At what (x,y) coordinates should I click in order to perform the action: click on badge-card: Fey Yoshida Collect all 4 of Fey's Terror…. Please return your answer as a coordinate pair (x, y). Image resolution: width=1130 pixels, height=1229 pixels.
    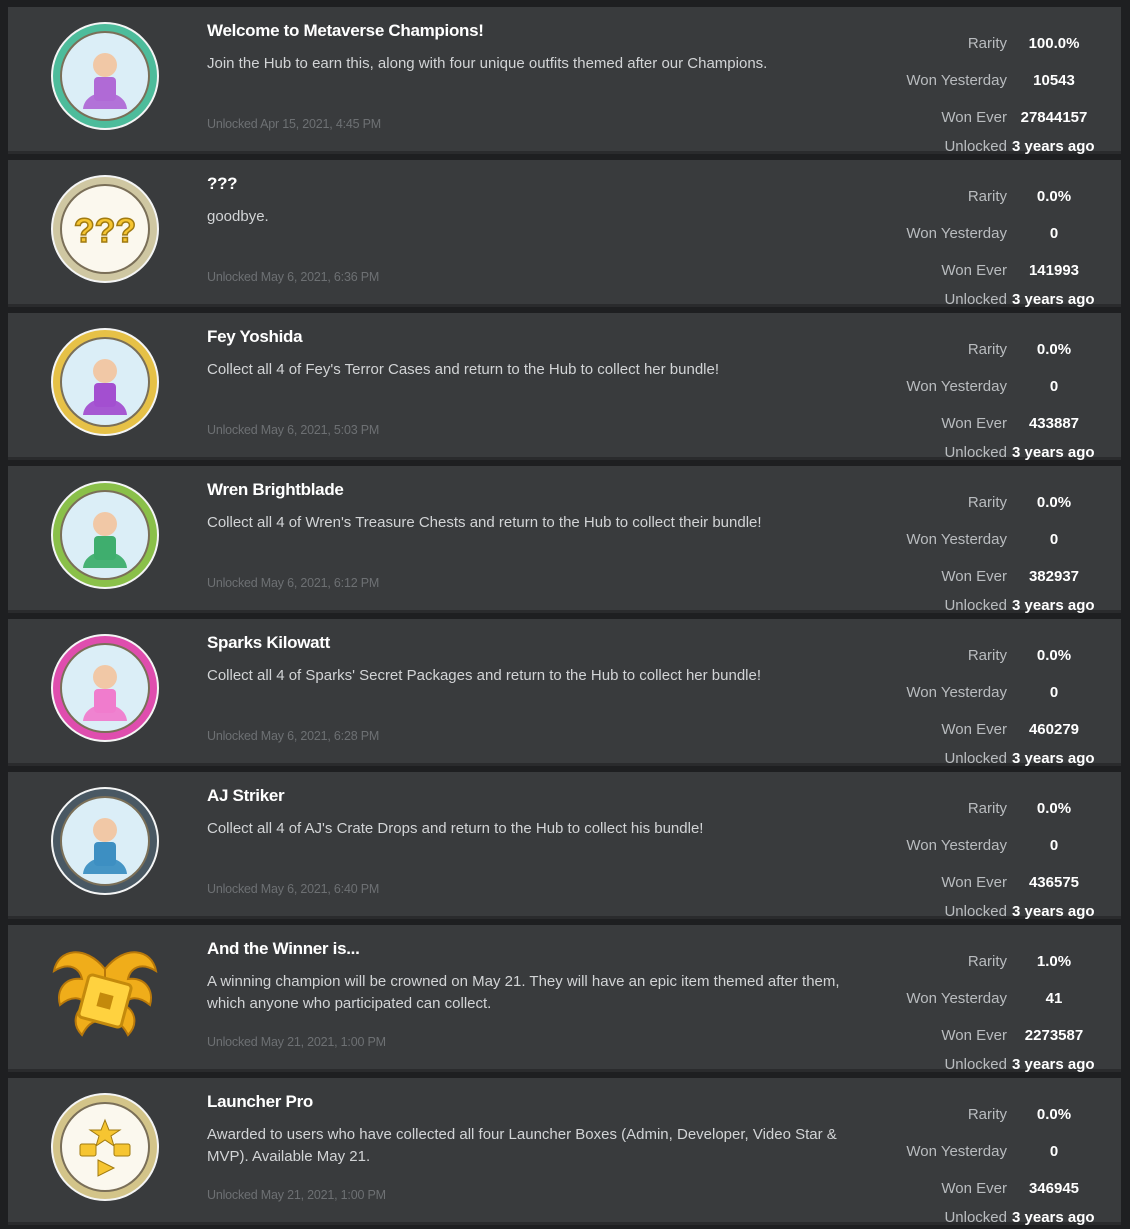
    Looking at the image, I should click on (564, 387).